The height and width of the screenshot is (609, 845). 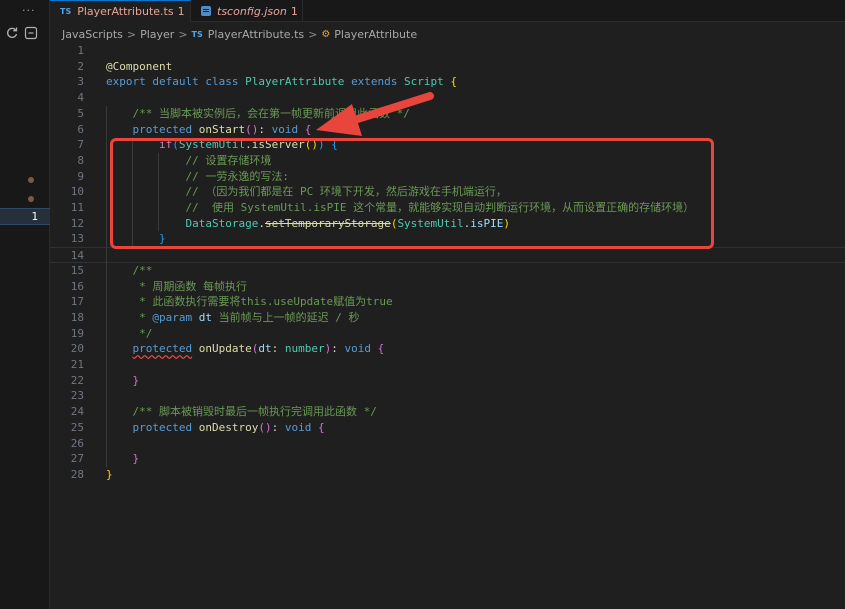 I want to click on code-token: Script, so click(x=427, y=82).